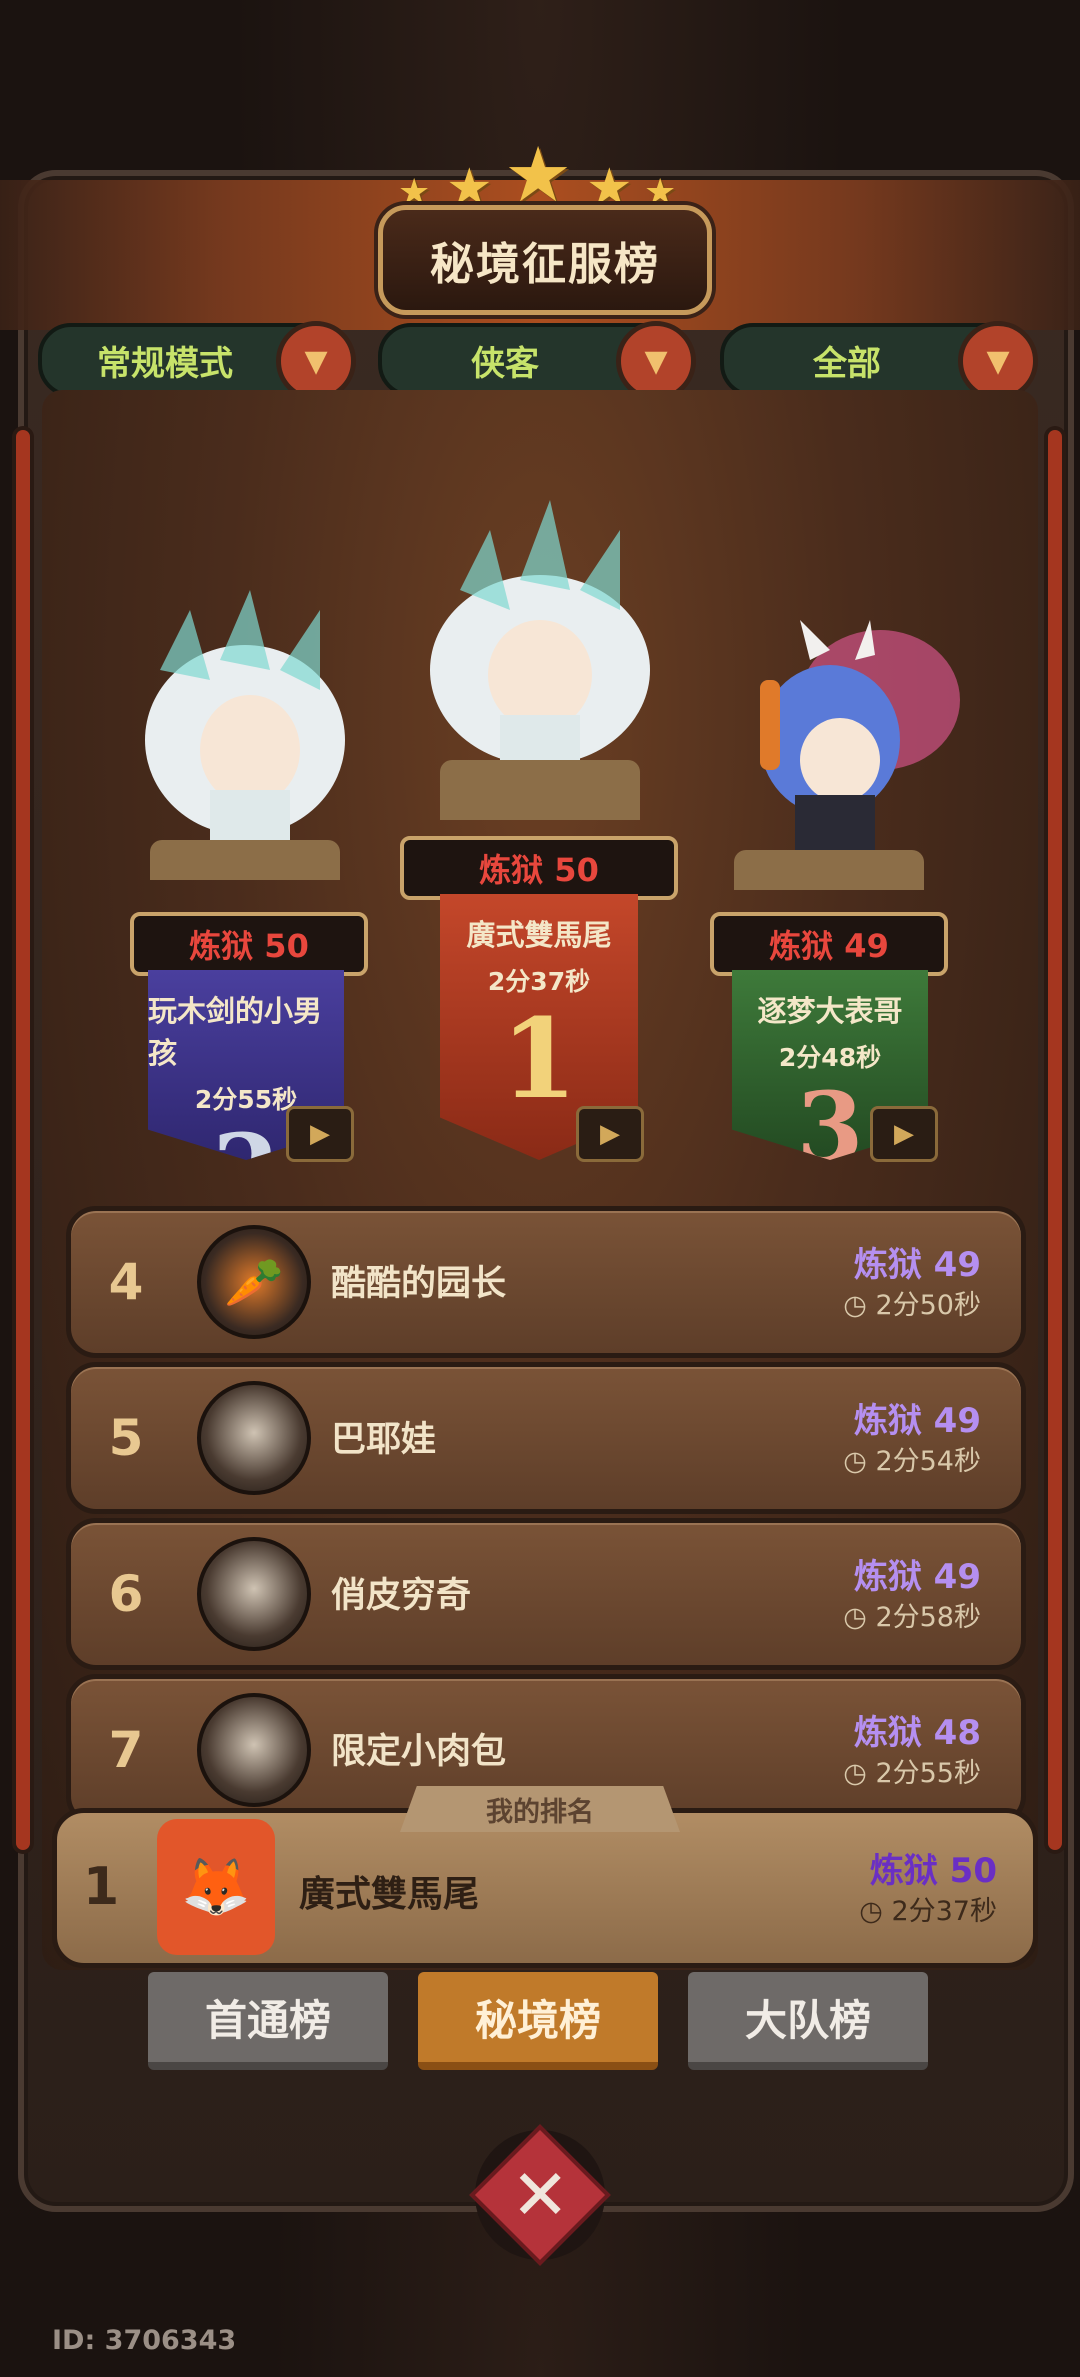 The width and height of the screenshot is (1080, 2377). What do you see at coordinates (101, 1887) in the screenshot?
I see `my-rank-number: 1` at bounding box center [101, 1887].